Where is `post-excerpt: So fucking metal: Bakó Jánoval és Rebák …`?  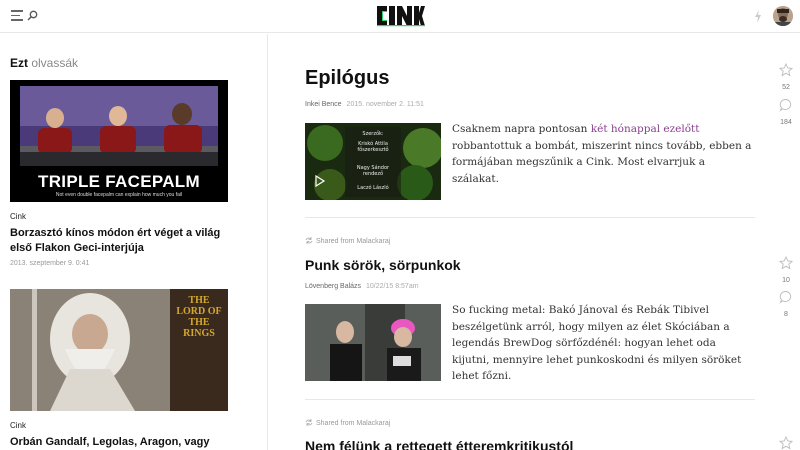
post-excerpt: So fucking metal: Bakó Jánoval és Rebák … is located at coordinates (597, 343).